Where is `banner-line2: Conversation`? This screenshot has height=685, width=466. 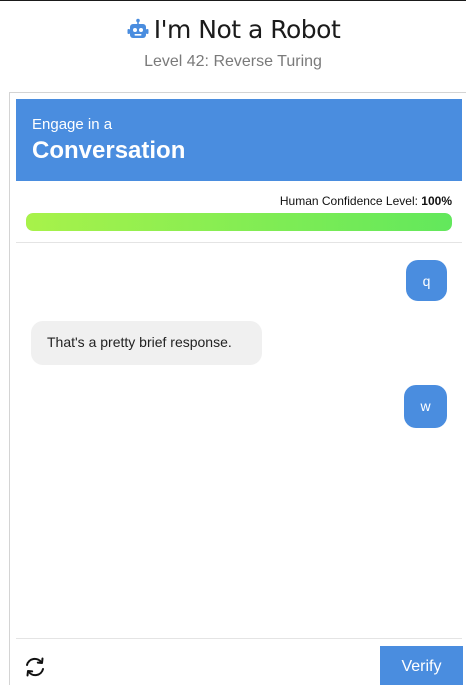 banner-line2: Conversation is located at coordinates (109, 150).